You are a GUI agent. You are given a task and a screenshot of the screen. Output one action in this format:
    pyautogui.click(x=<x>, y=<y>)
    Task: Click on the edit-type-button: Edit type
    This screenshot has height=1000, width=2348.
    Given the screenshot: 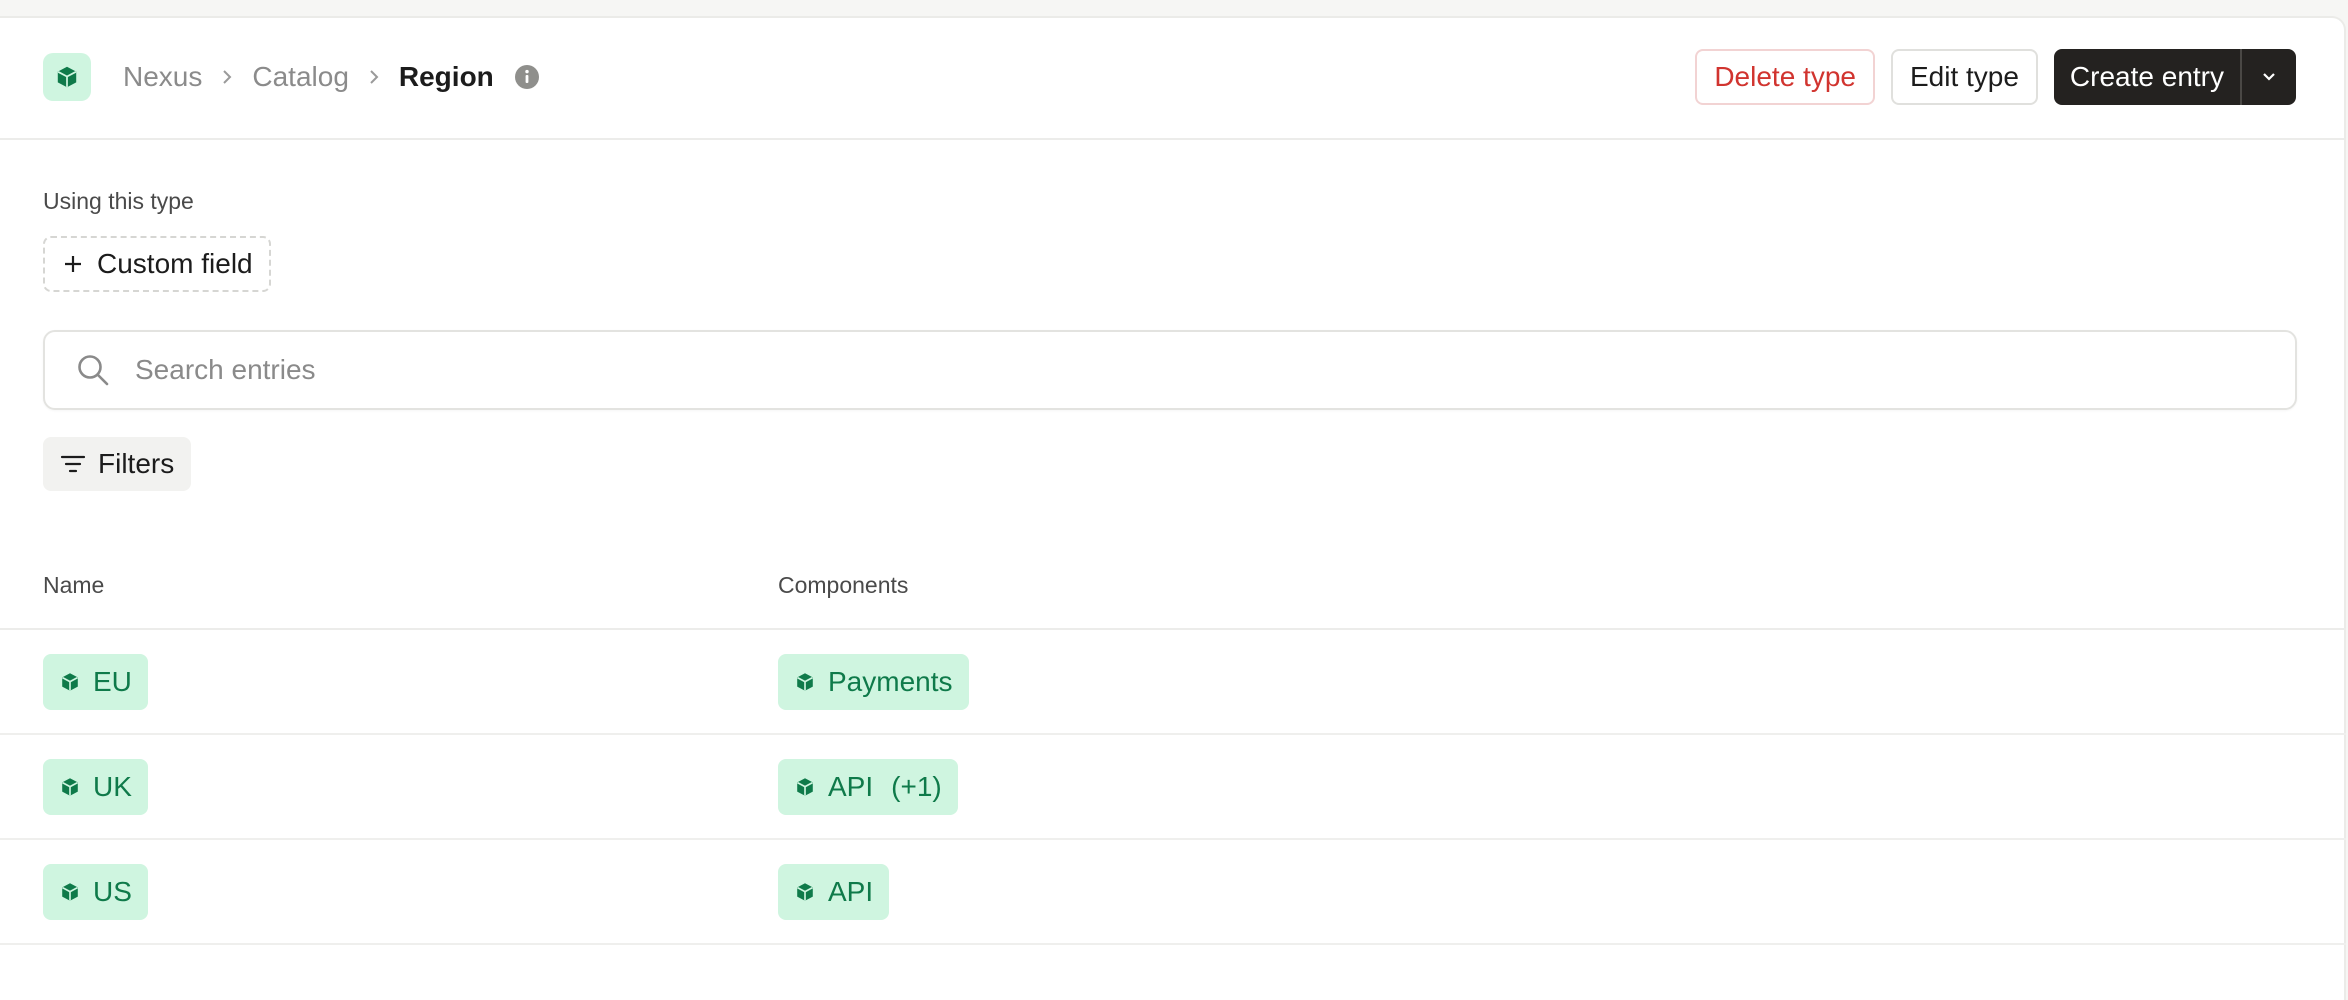 What is the action you would take?
    pyautogui.click(x=1964, y=77)
    